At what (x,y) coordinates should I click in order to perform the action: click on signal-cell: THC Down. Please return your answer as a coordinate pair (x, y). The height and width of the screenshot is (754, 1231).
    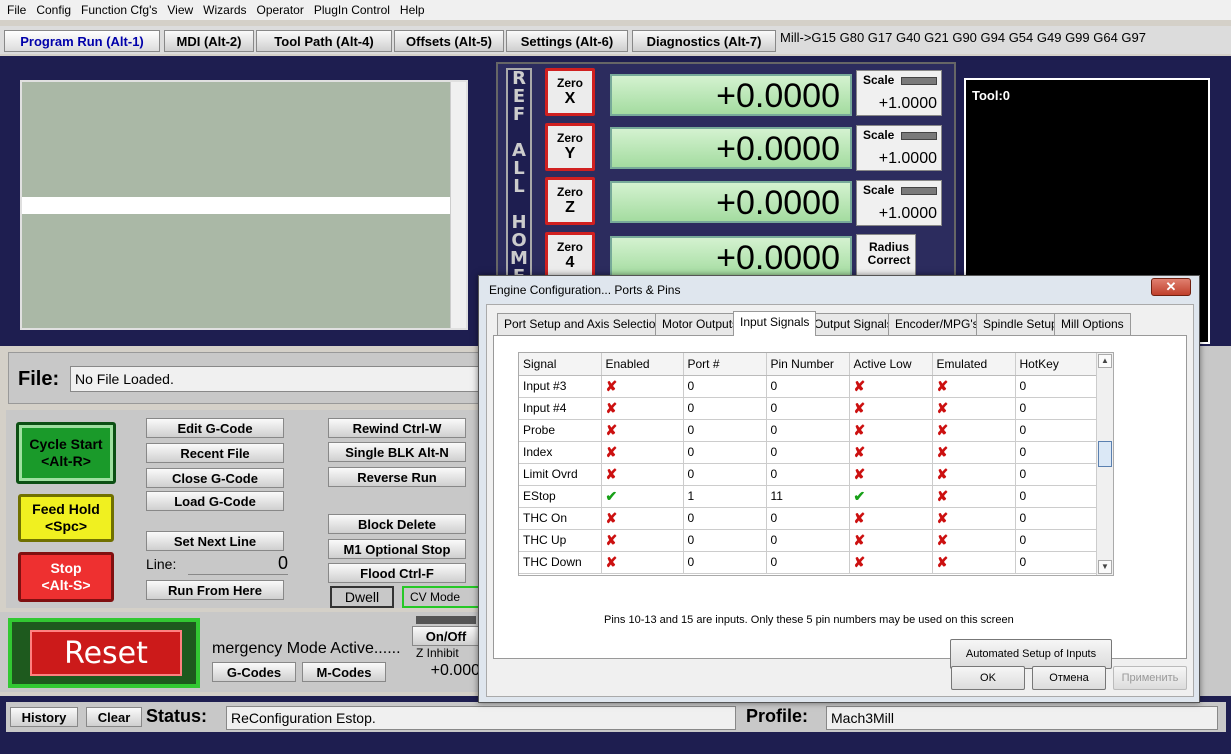
    Looking at the image, I should click on (560, 562).